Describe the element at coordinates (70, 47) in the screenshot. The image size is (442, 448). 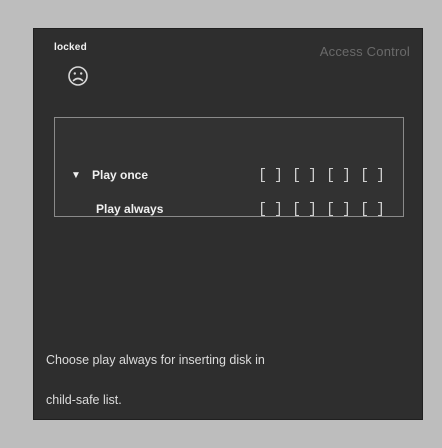
I see `locked-status-label: locked` at that location.